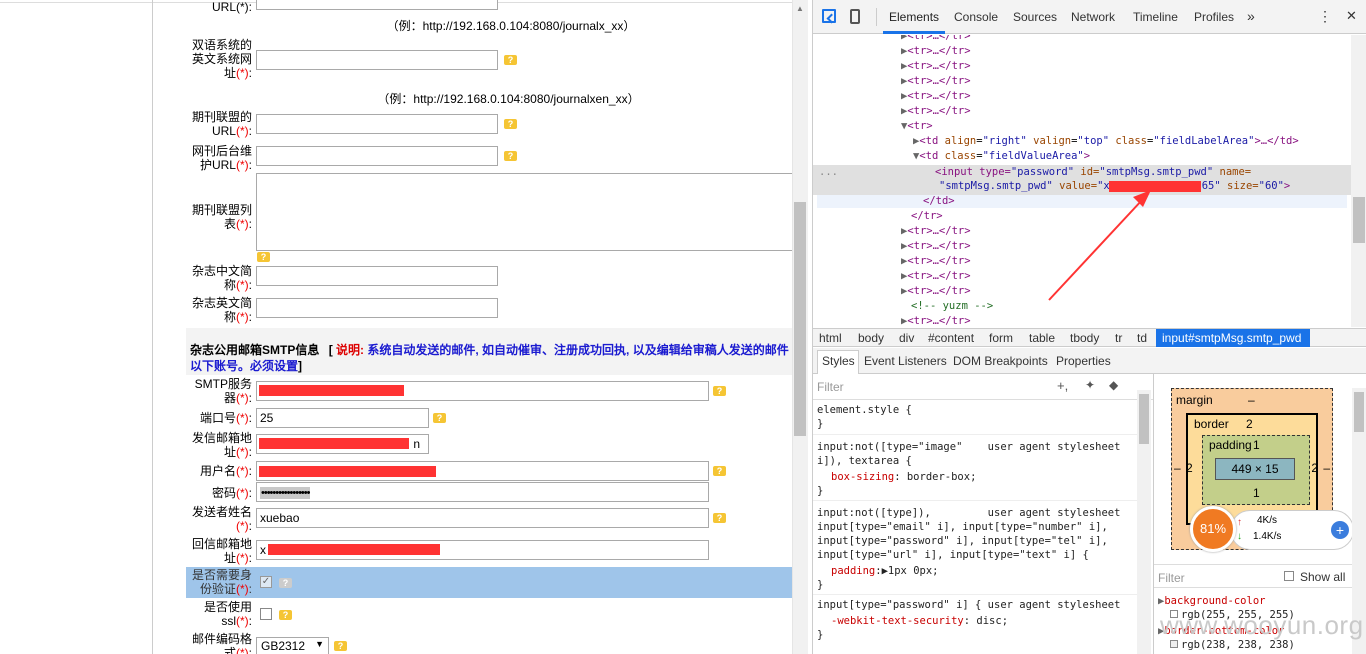 This screenshot has width=1366, height=654. What do you see at coordinates (939, 201) in the screenshot?
I see `tree-node: </td>` at bounding box center [939, 201].